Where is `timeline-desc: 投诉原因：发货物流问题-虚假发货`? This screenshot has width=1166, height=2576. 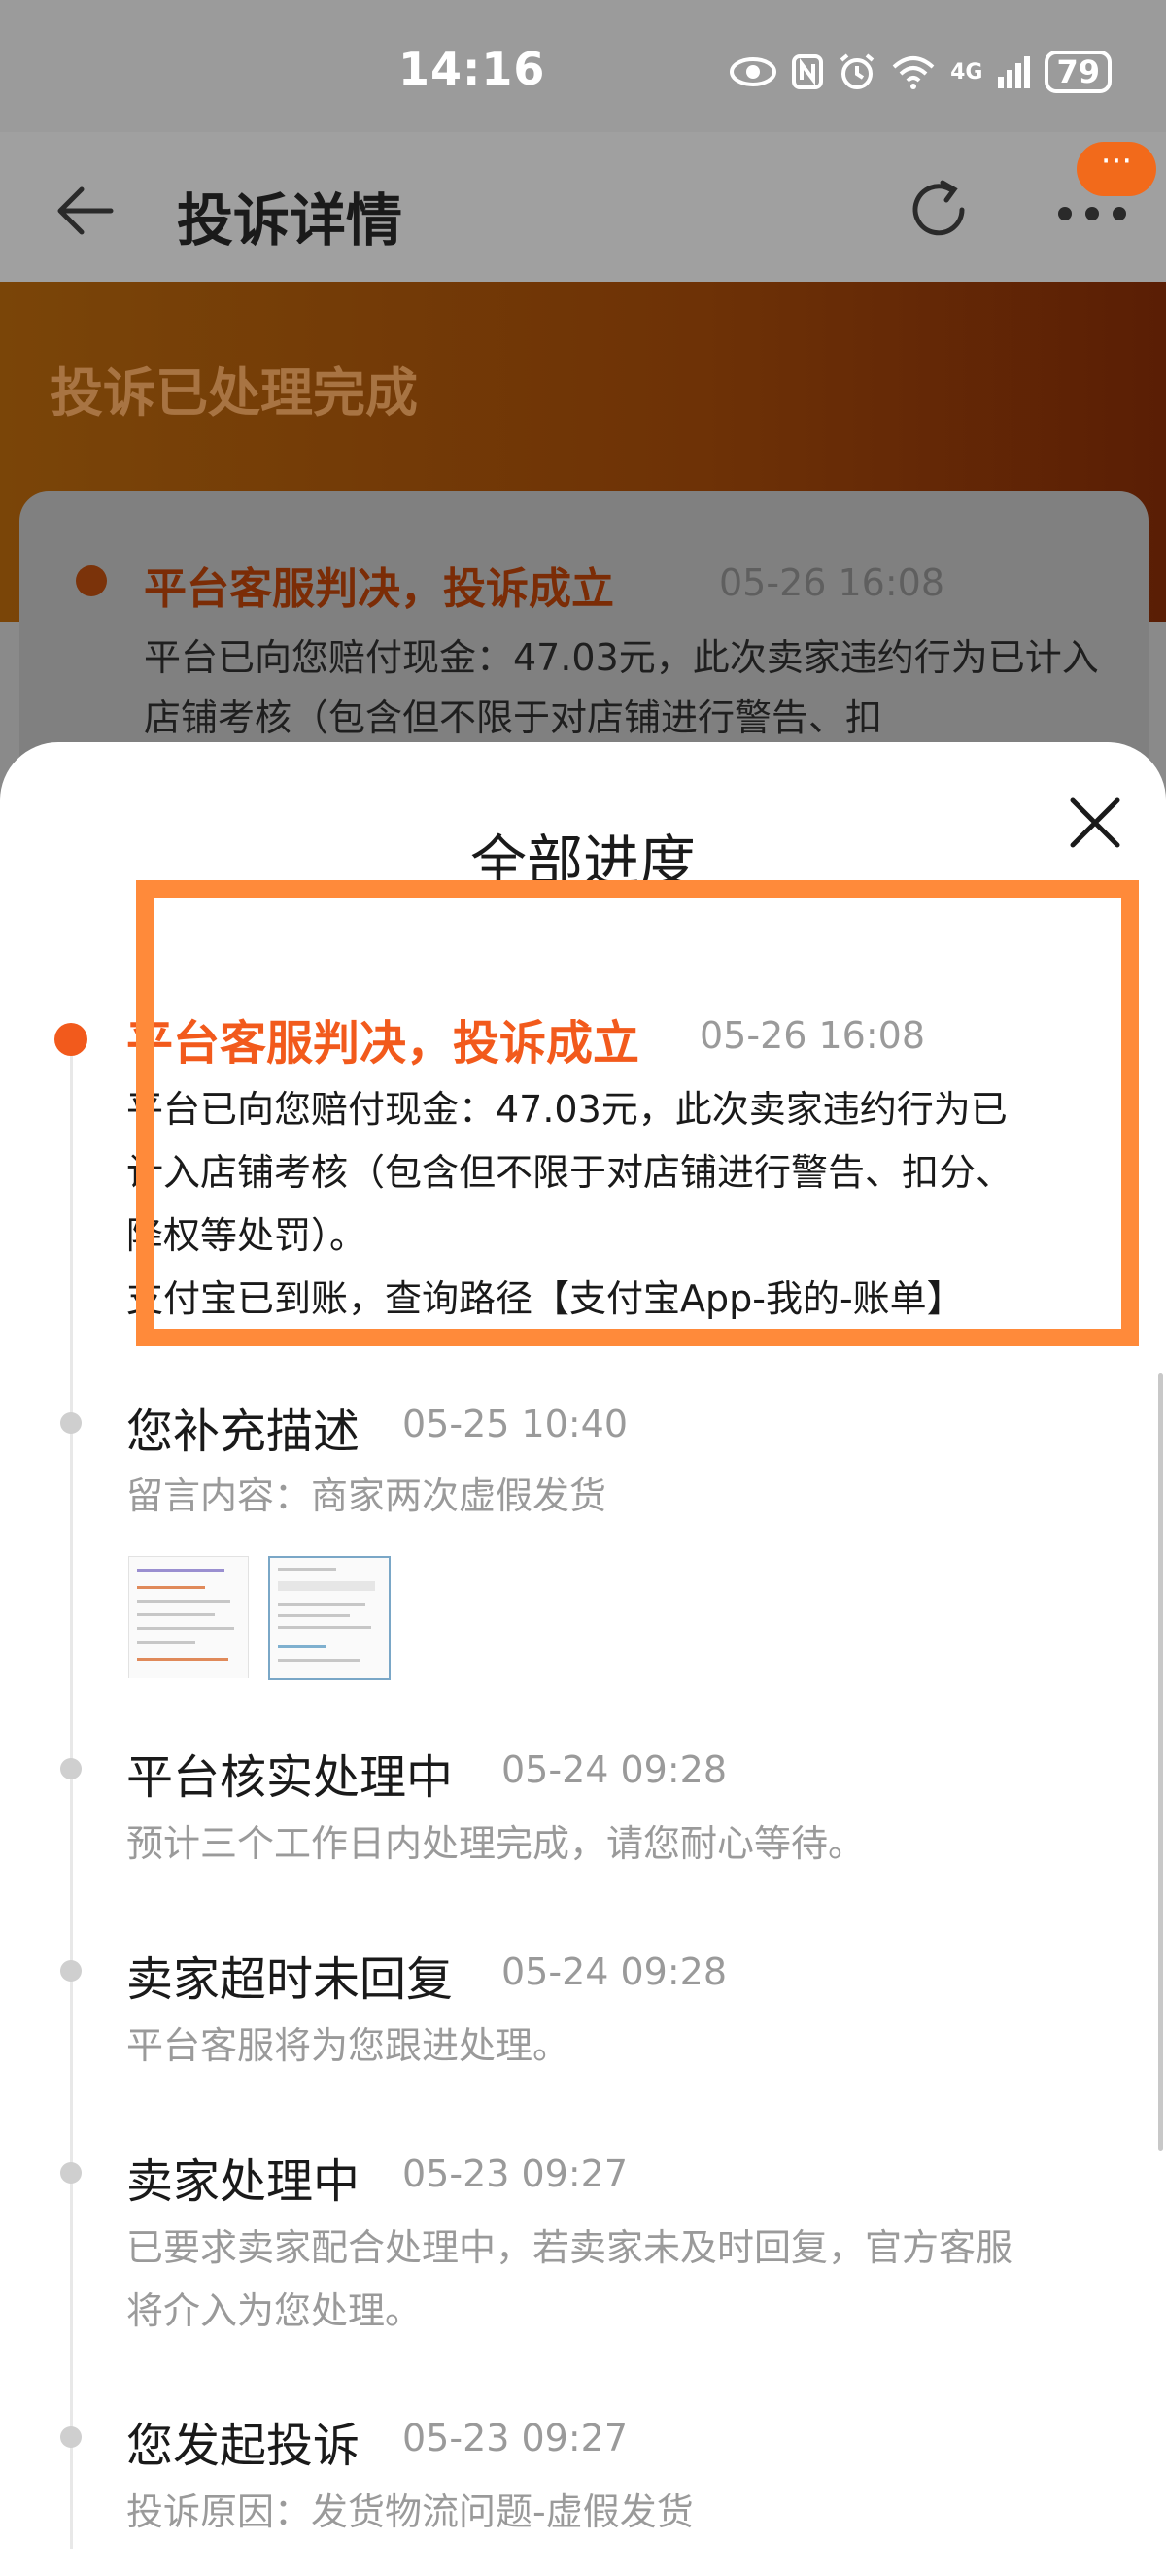 timeline-desc: 投诉原因：发货物流问题-虚假发货 is located at coordinates (410, 2512).